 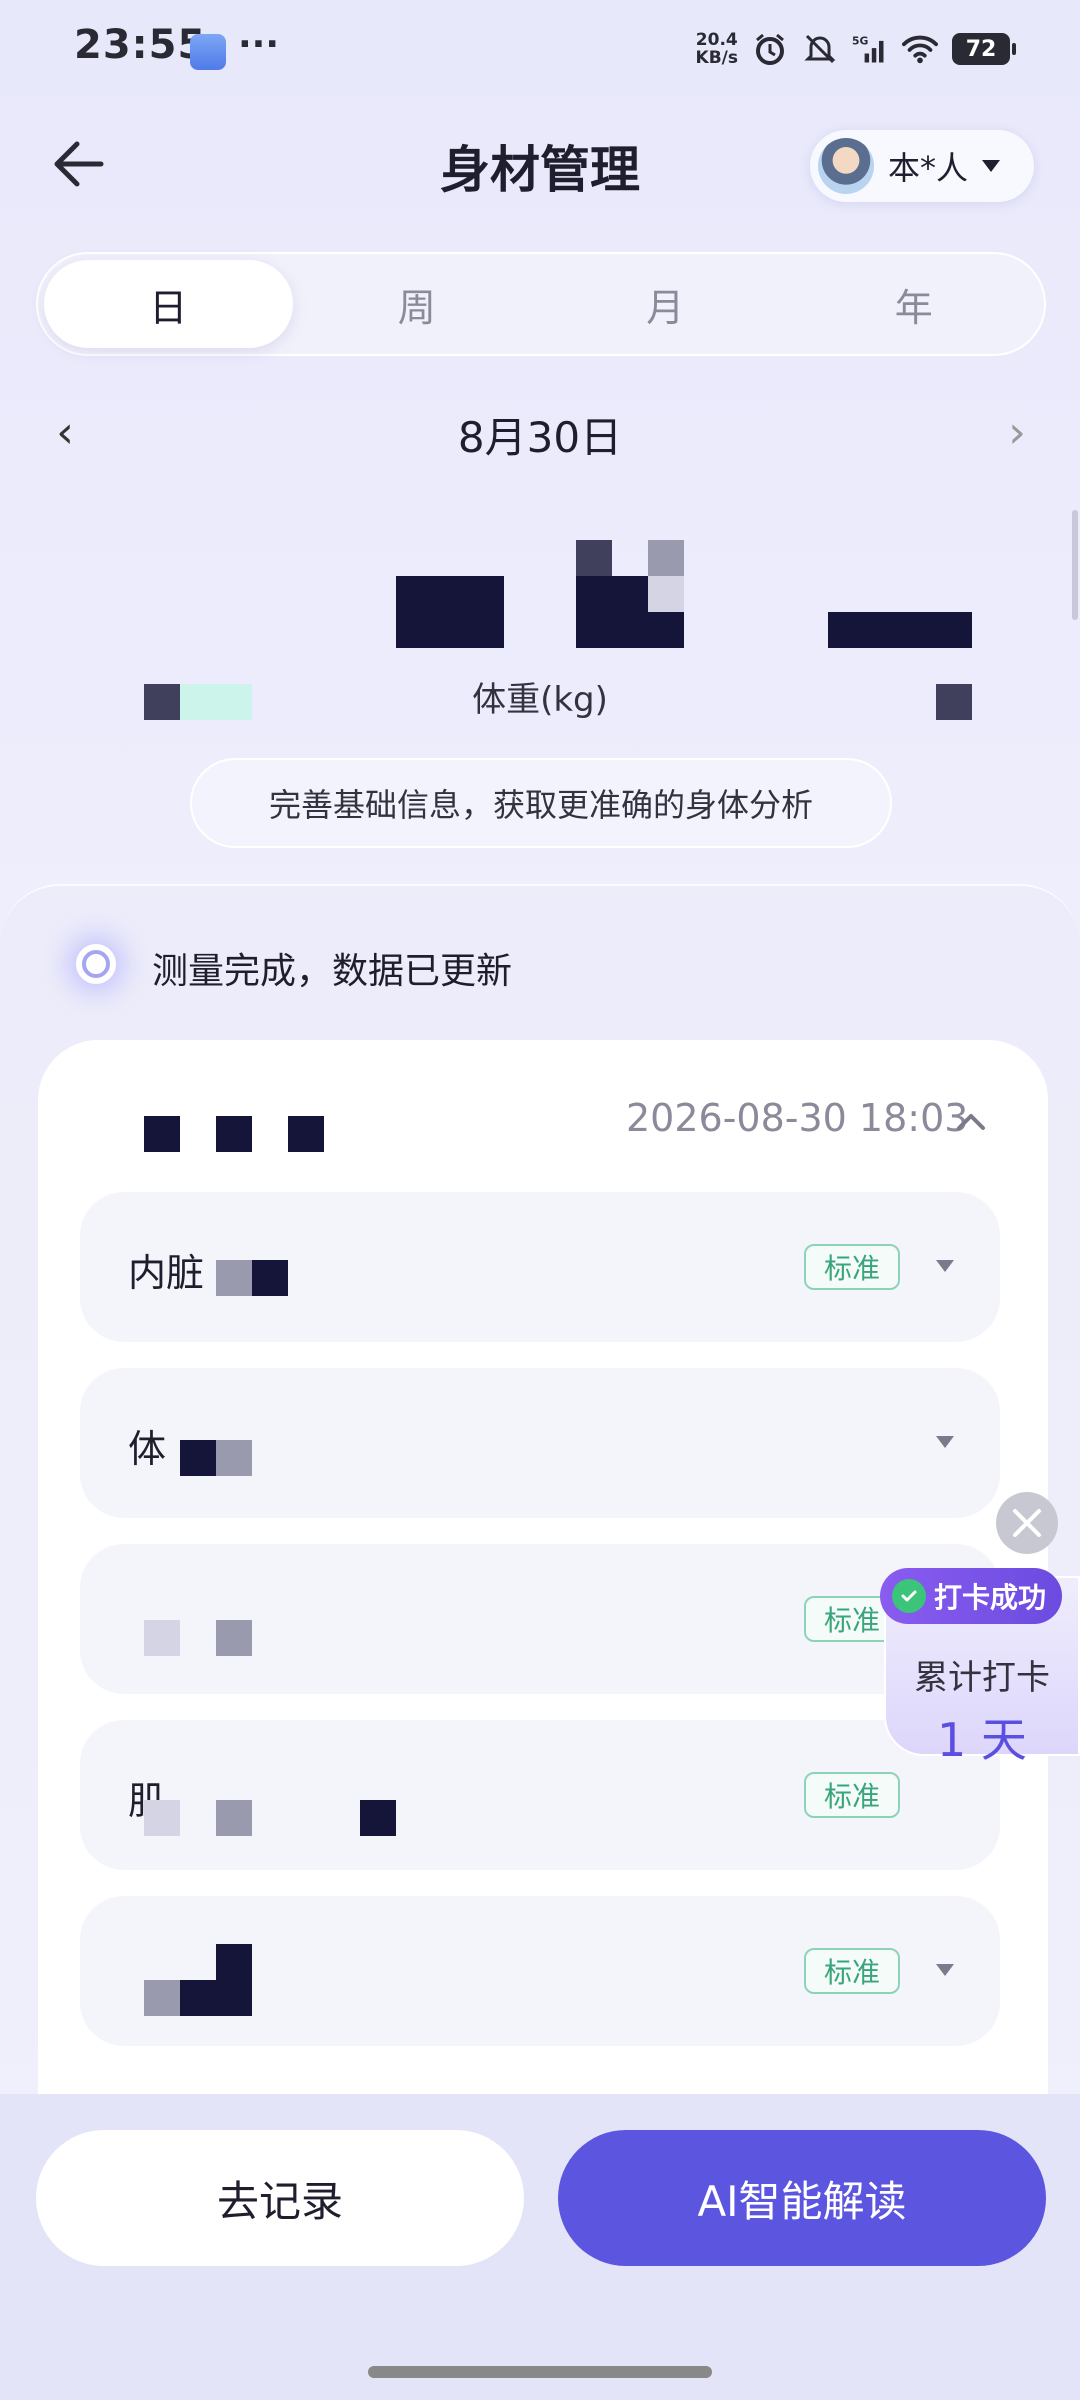 I want to click on battery-indicator: 72, so click(x=984, y=49).